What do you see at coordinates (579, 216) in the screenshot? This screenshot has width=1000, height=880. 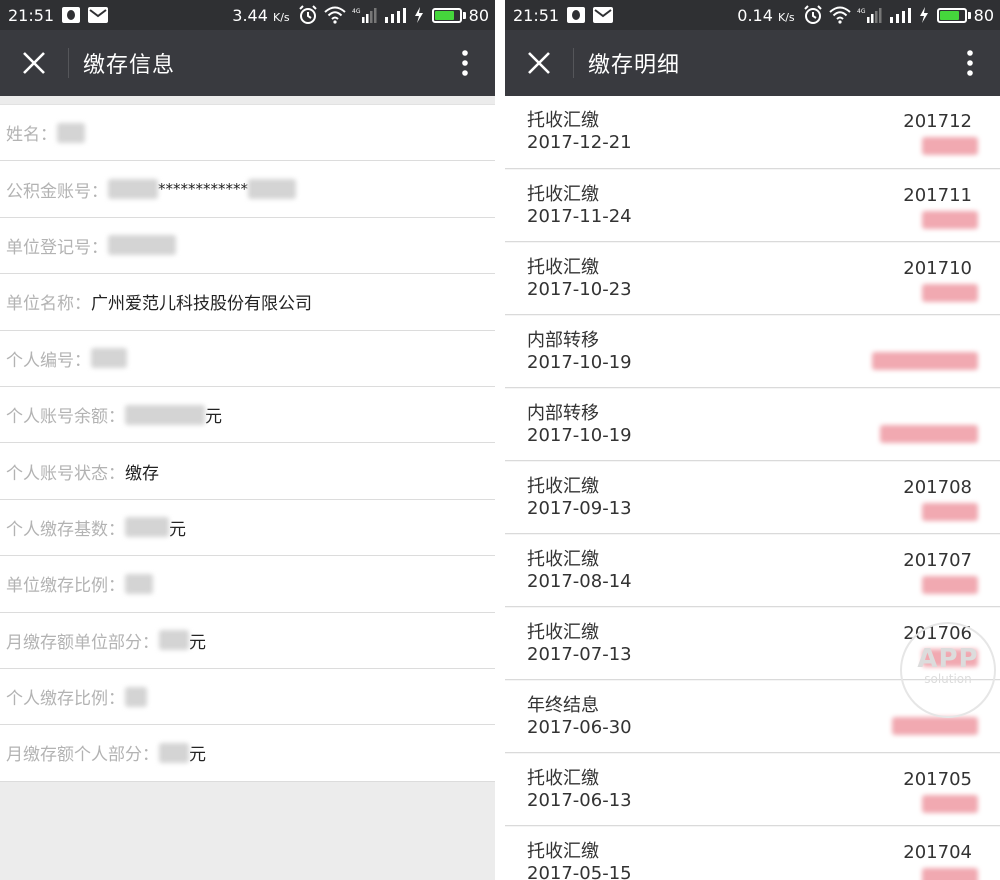 I see `record-date: 2017-11-24` at bounding box center [579, 216].